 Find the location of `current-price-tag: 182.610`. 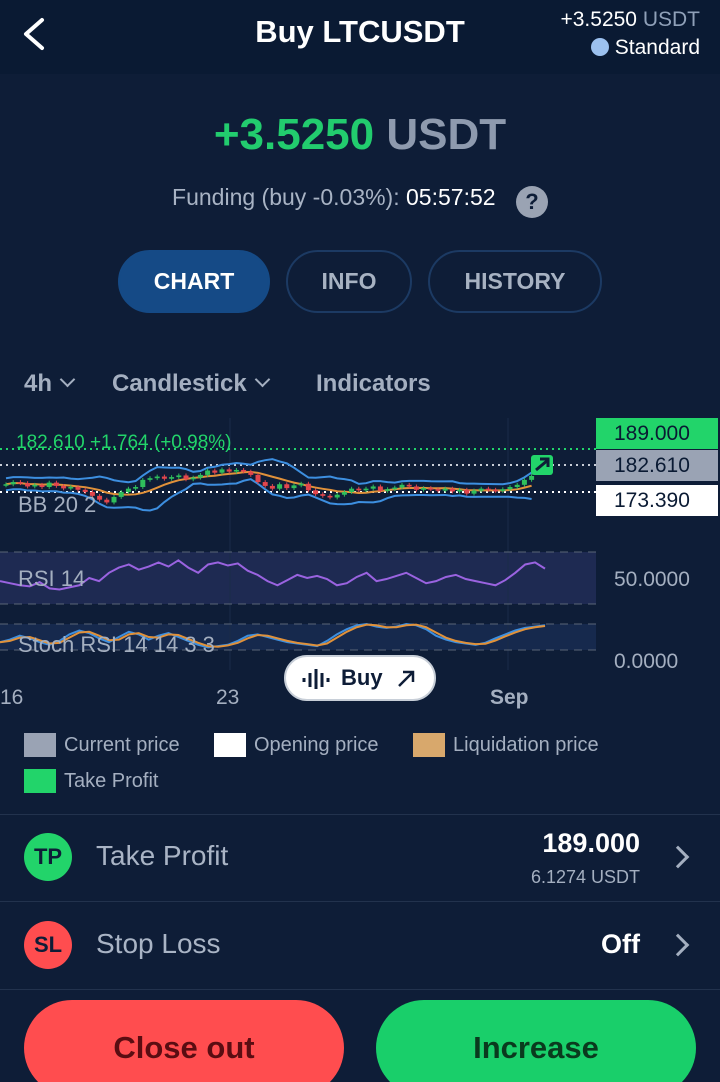

current-price-tag: 182.610 is located at coordinates (657, 465).